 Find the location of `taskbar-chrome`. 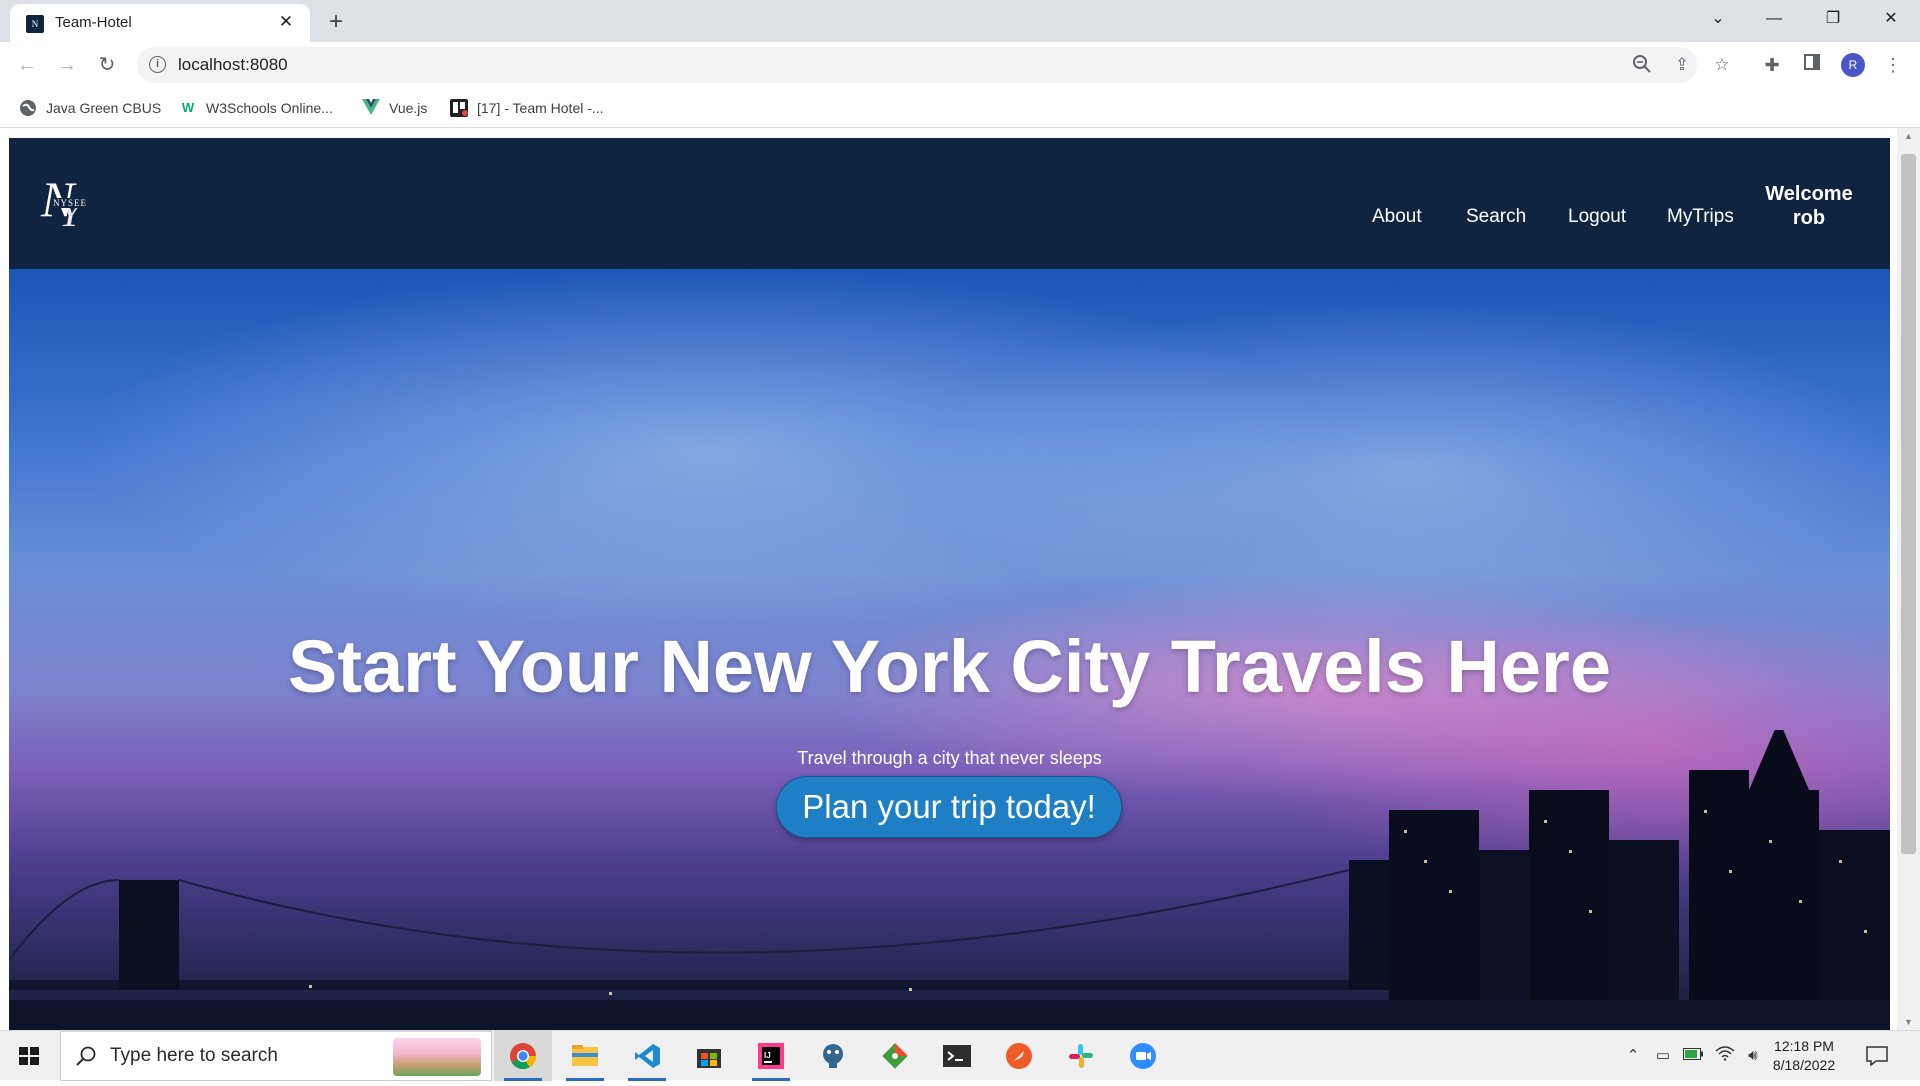

taskbar-chrome is located at coordinates (523, 1056).